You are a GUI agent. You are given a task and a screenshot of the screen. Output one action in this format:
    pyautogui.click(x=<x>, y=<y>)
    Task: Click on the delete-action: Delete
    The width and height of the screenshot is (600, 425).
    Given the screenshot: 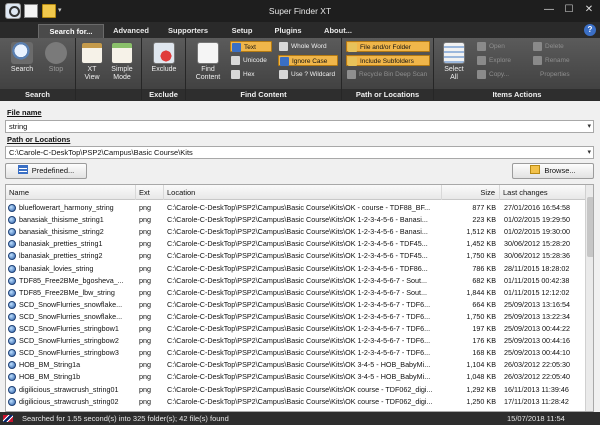 What is the action you would take?
    pyautogui.click(x=560, y=46)
    